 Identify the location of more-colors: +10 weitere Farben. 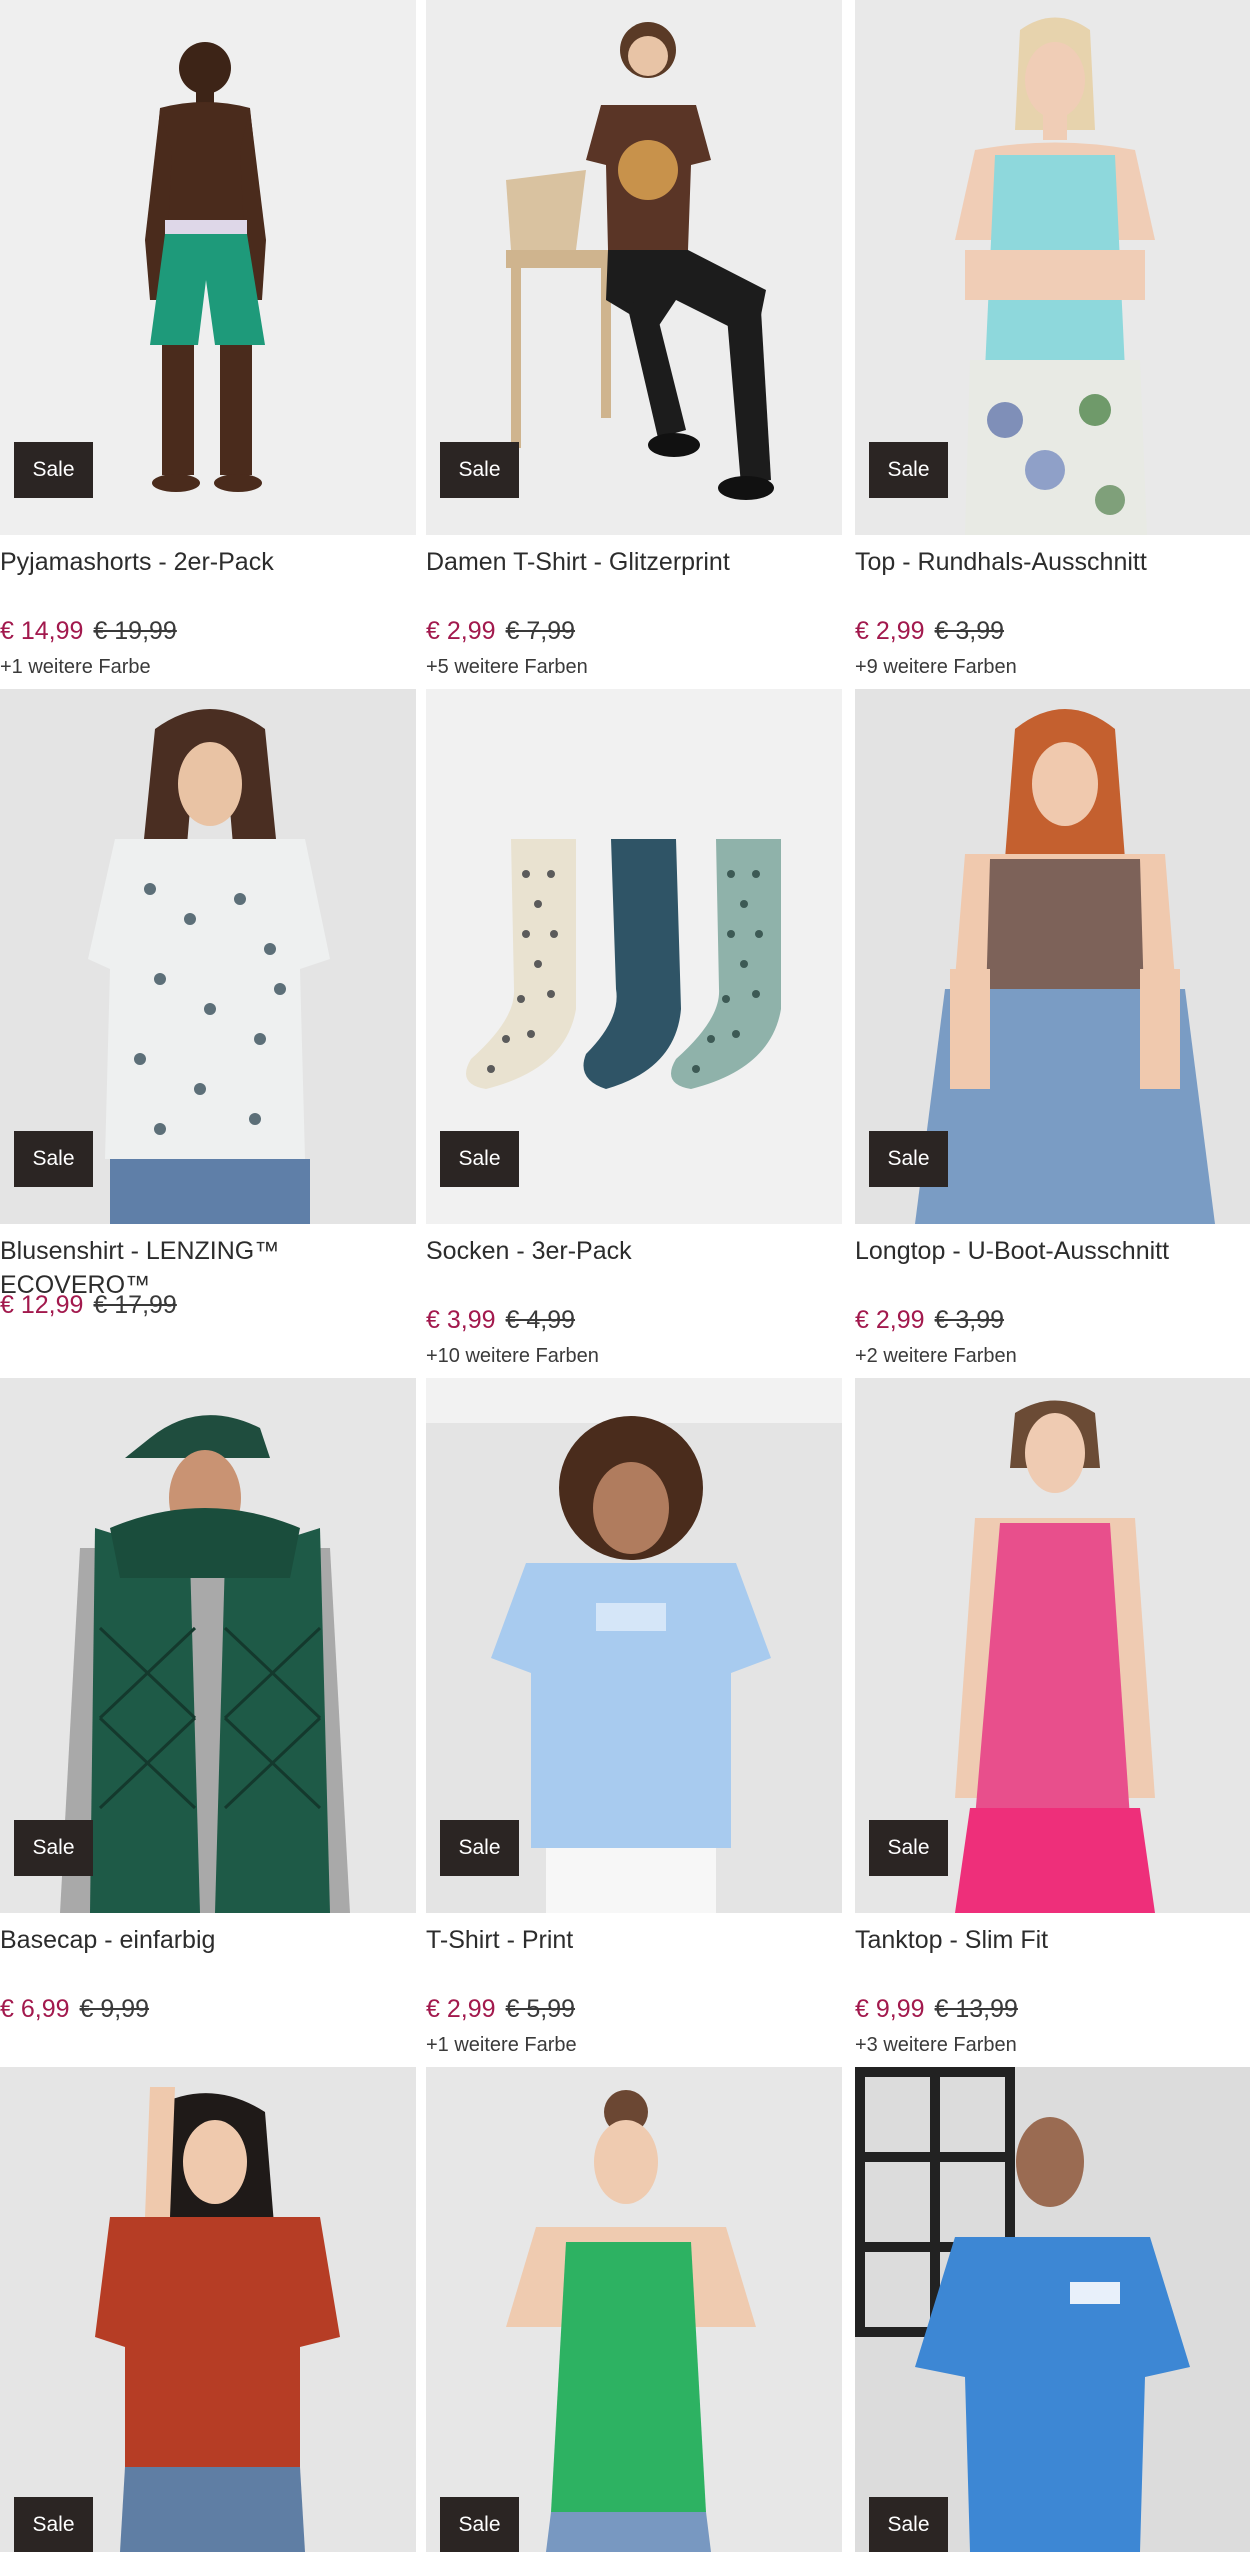
(512, 1356).